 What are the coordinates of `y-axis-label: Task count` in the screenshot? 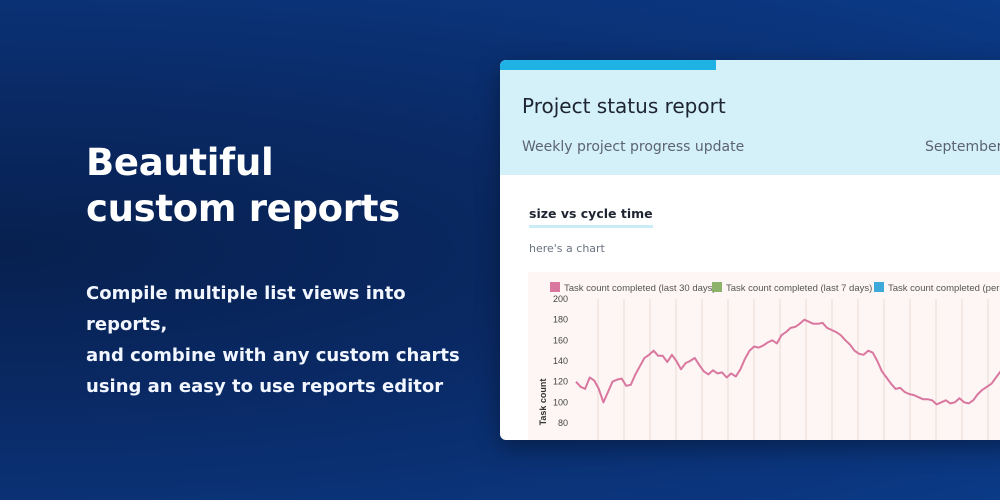 It's located at (543, 402).